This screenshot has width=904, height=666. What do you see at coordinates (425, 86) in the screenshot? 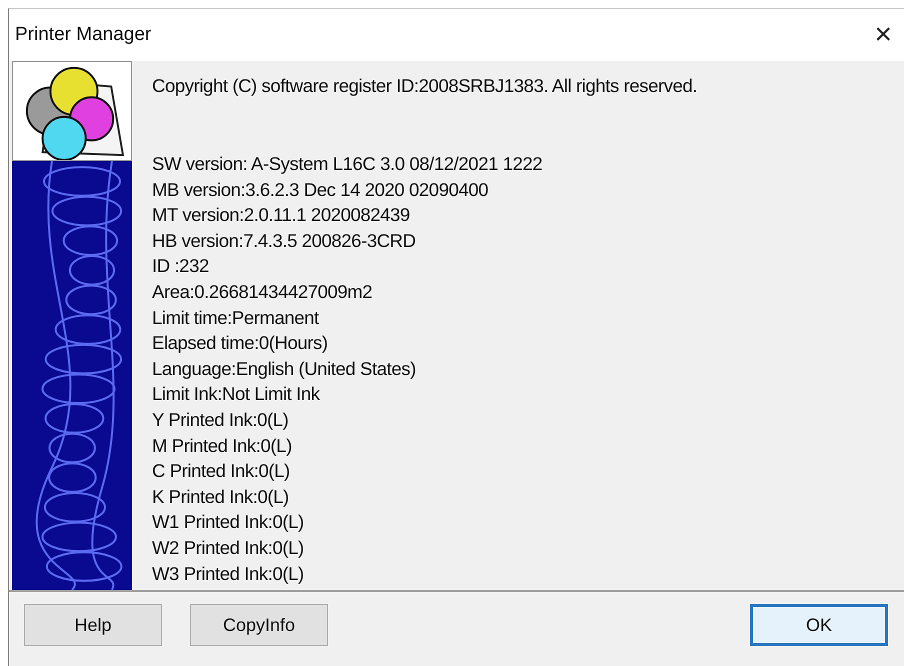
I see `copyright-text: Copyright (C) software register ID:2008SRBJ1383. All rights reserved.` at bounding box center [425, 86].